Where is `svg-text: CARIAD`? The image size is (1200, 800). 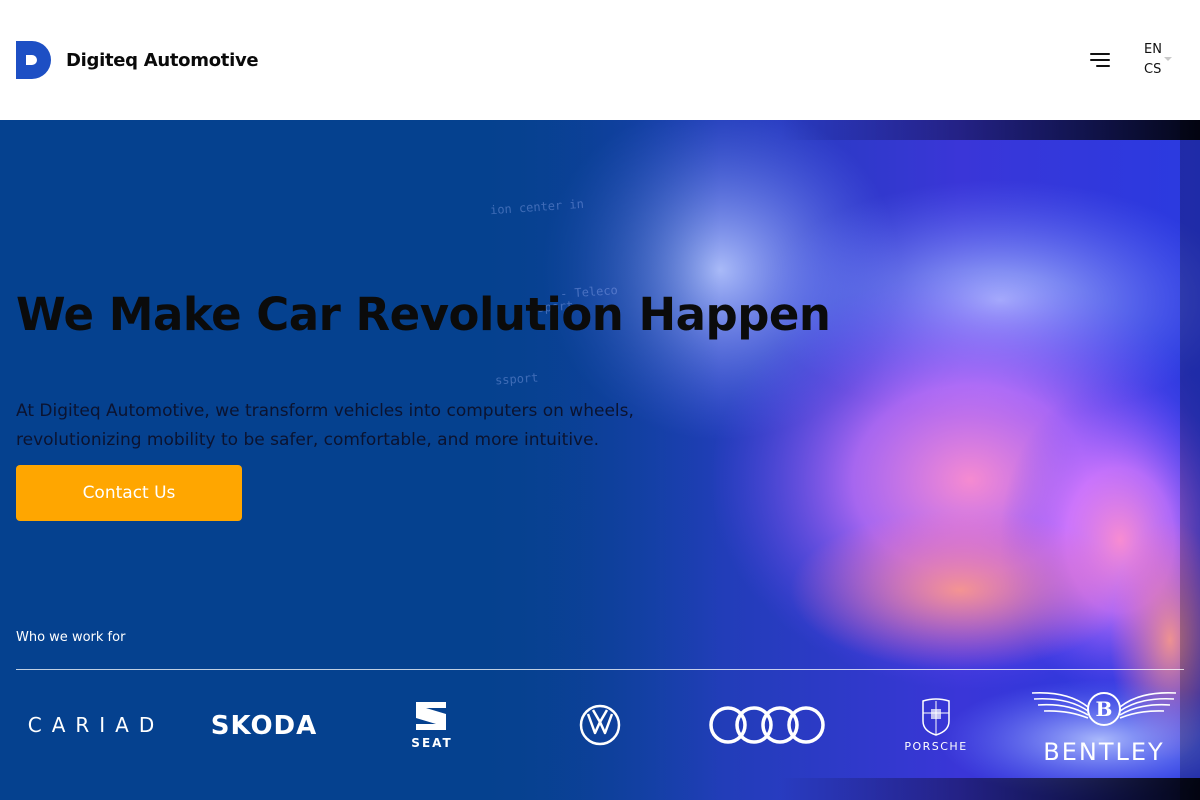
svg-text: CARIAD is located at coordinates (96, 725).